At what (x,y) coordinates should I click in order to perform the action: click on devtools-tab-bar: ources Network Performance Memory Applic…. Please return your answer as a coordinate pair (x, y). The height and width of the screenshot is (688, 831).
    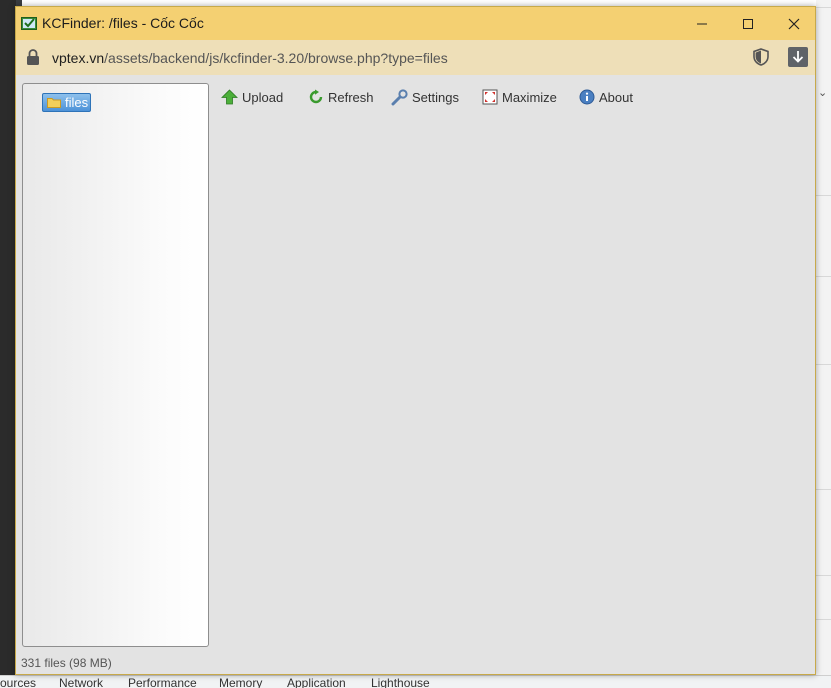
    Looking at the image, I should click on (415, 681).